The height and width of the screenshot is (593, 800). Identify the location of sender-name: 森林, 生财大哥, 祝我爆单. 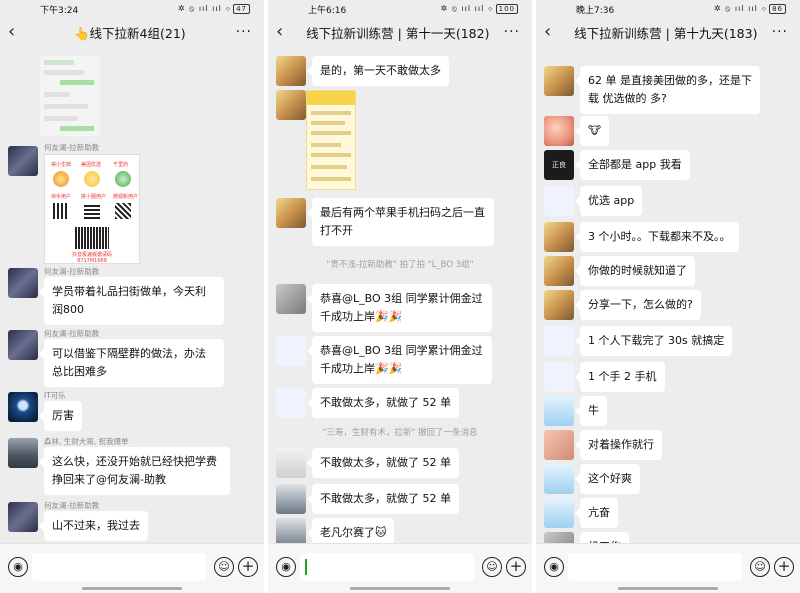
(86, 441).